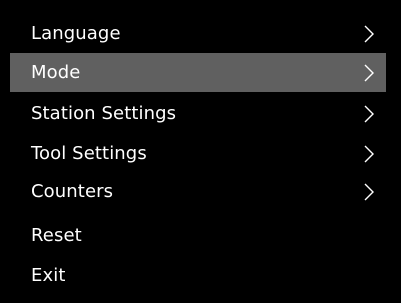  Describe the element at coordinates (198, 191) in the screenshot. I see `menu-item-counters: Counters` at that location.